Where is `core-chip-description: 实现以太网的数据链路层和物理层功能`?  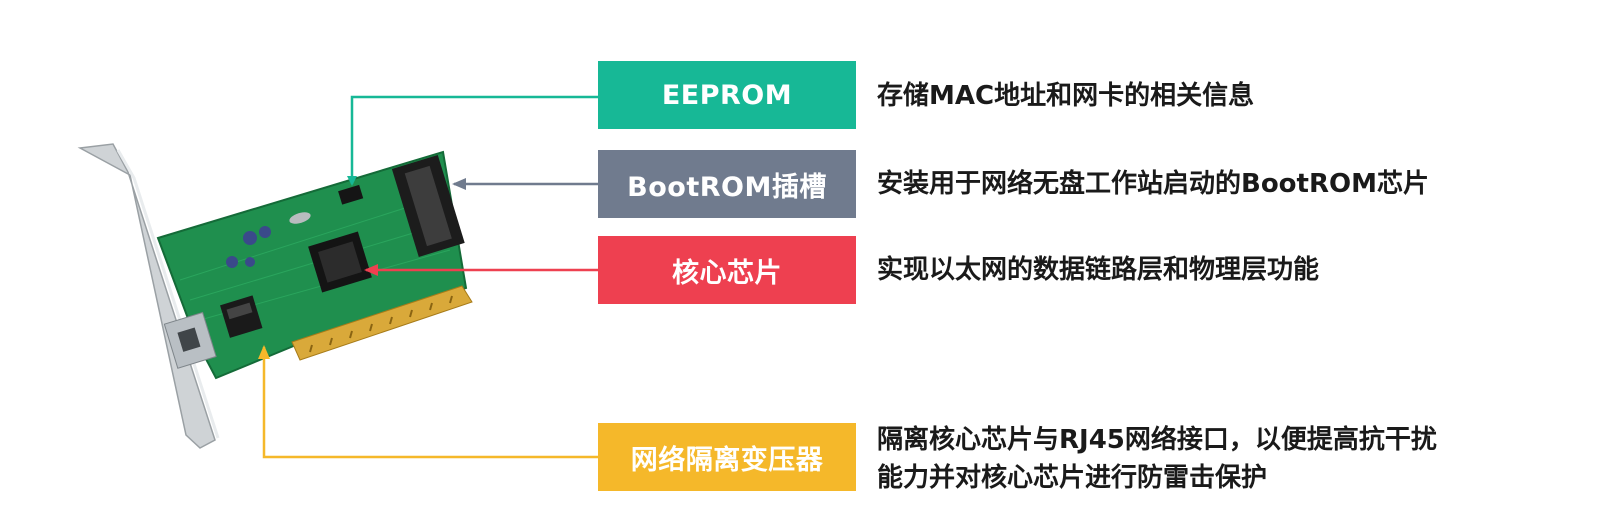 core-chip-description: 实现以太网的数据链路层和物理层功能 is located at coordinates (1098, 270).